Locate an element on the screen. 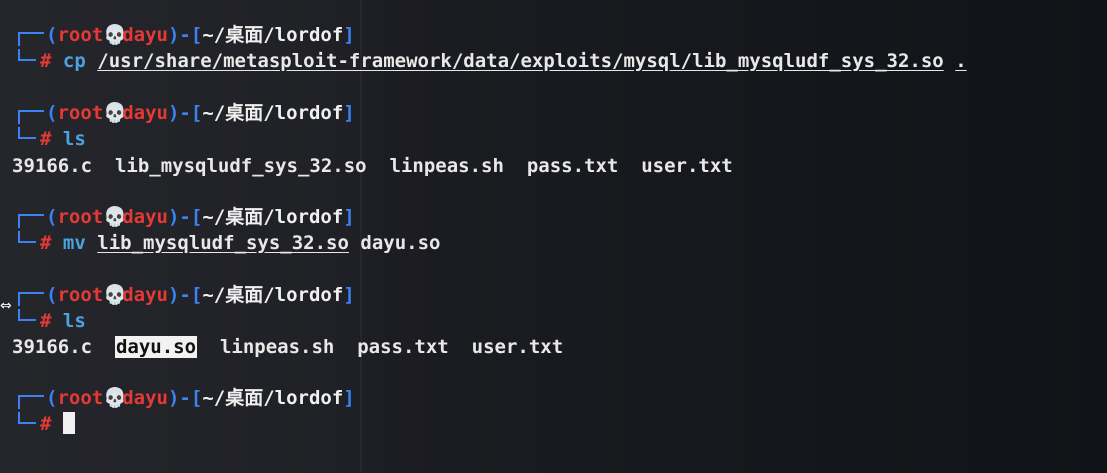  file-entry: lib_mysqludf_sys_32.so is located at coordinates (240, 166).